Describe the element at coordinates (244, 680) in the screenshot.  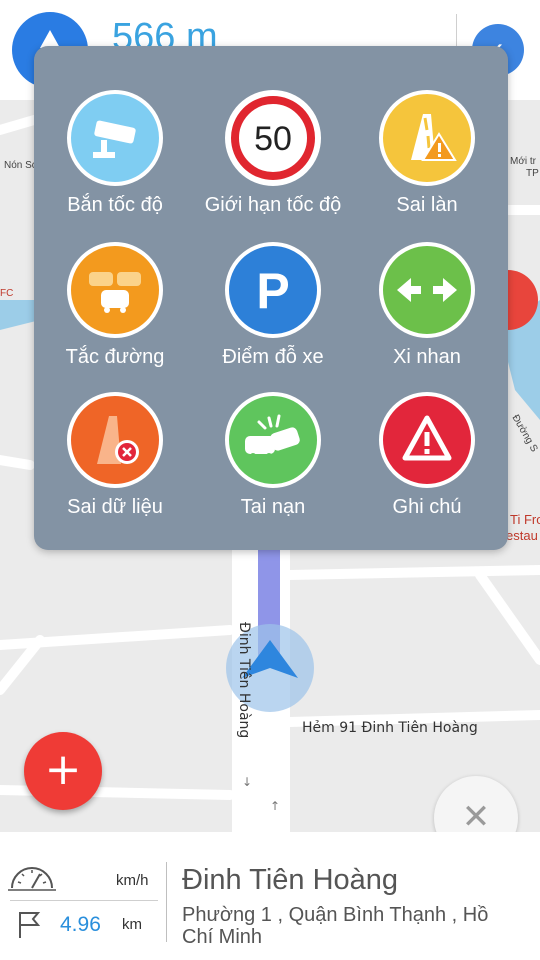
I see `street-label-dinh-tien-hoang: Đinh Tiên Hoàng` at that location.